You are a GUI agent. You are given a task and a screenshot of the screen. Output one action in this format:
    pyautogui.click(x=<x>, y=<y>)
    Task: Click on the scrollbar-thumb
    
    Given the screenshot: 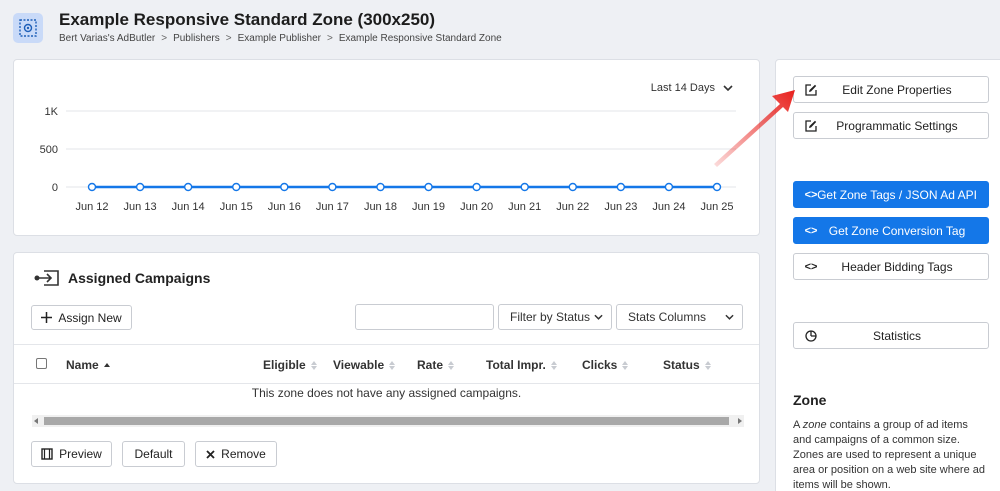 What is the action you would take?
    pyautogui.click(x=386, y=421)
    